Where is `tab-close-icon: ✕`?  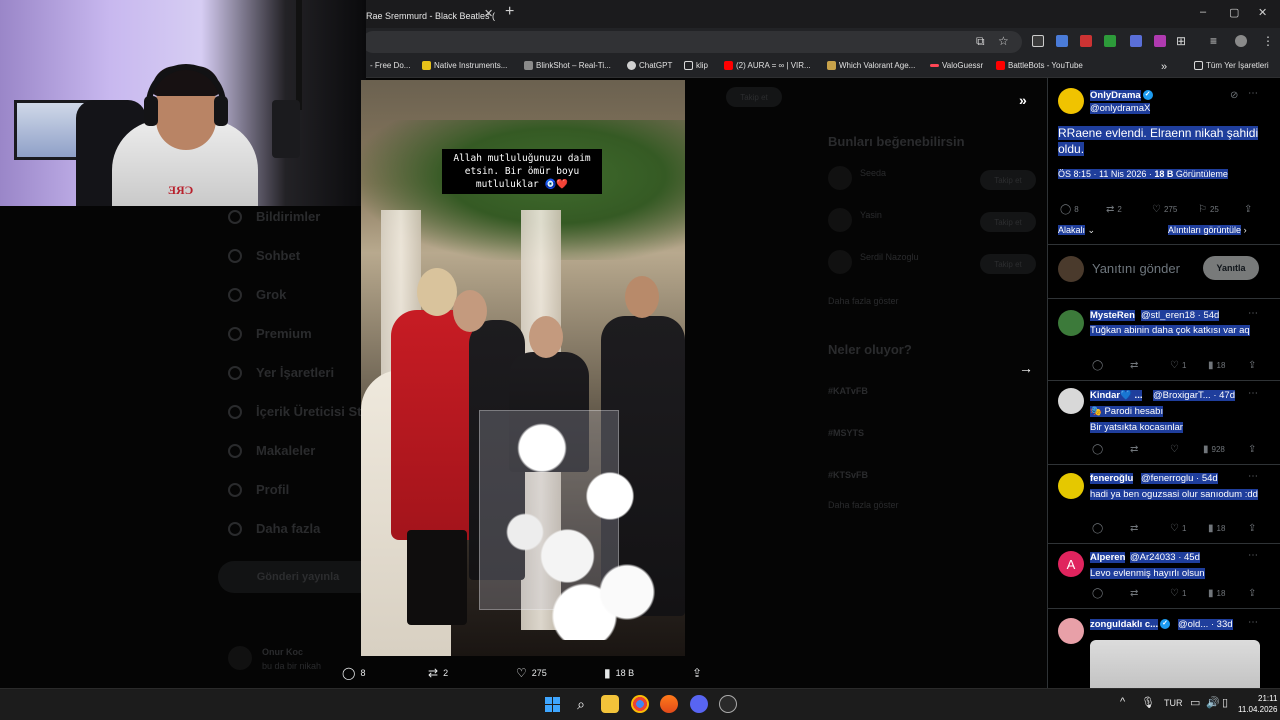 tab-close-icon: ✕ is located at coordinates (488, 13).